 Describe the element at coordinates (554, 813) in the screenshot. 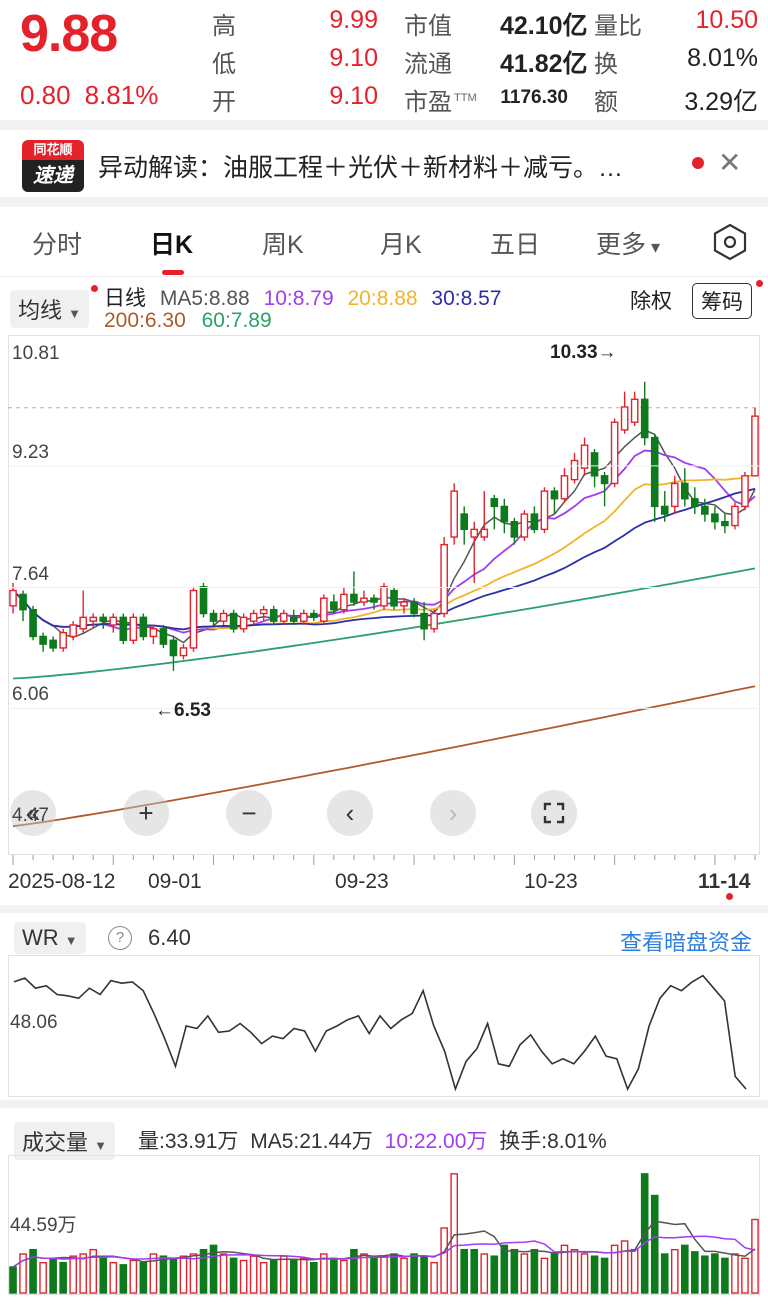

I see `fullscreen-icon` at that location.